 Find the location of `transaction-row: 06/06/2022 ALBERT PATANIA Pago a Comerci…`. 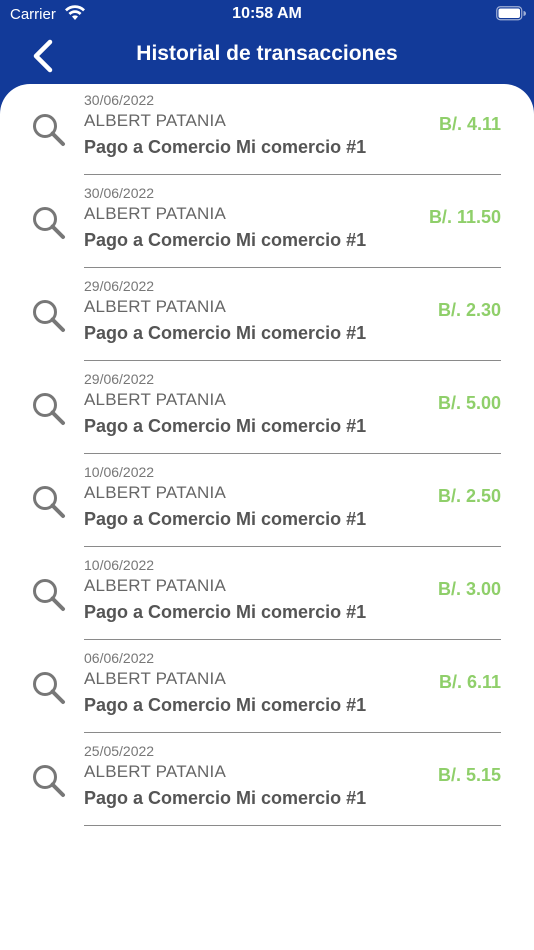

transaction-row: 06/06/2022 ALBERT PATANIA Pago a Comerci… is located at coordinates (267, 688).